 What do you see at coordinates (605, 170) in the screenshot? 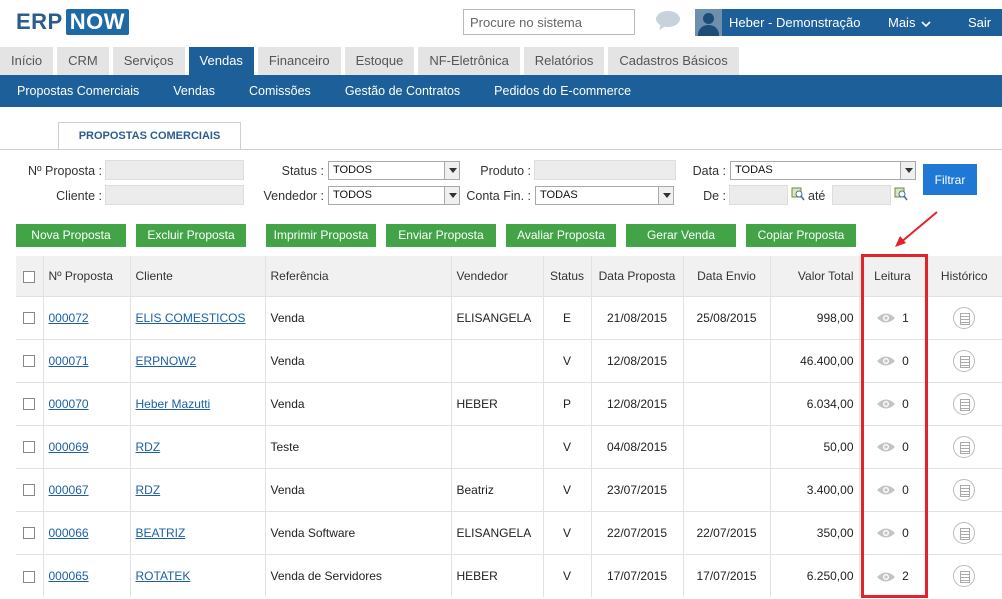
I see `produto-field` at bounding box center [605, 170].